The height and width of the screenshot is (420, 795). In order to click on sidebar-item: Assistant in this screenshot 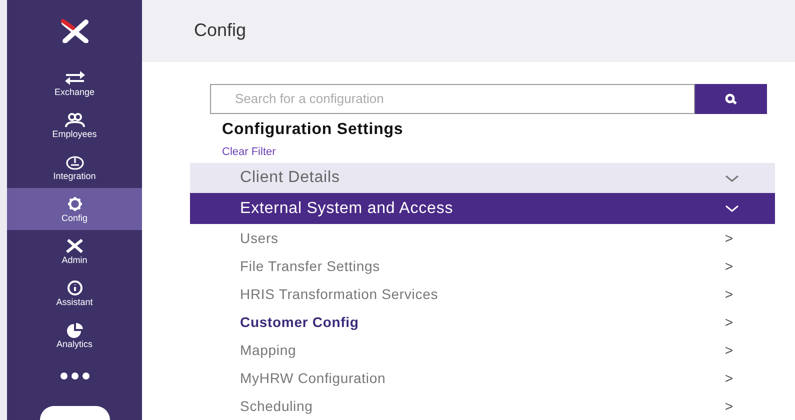, I will do `click(74, 293)`.